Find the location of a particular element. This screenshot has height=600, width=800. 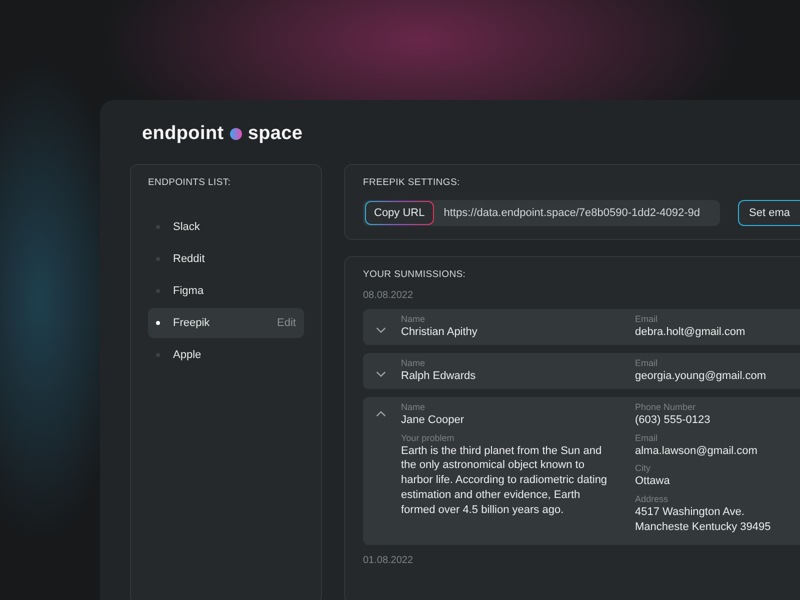

submission-row: Name Ralph Edwards Email georgia.young@gmail.com is located at coordinates (581, 370).